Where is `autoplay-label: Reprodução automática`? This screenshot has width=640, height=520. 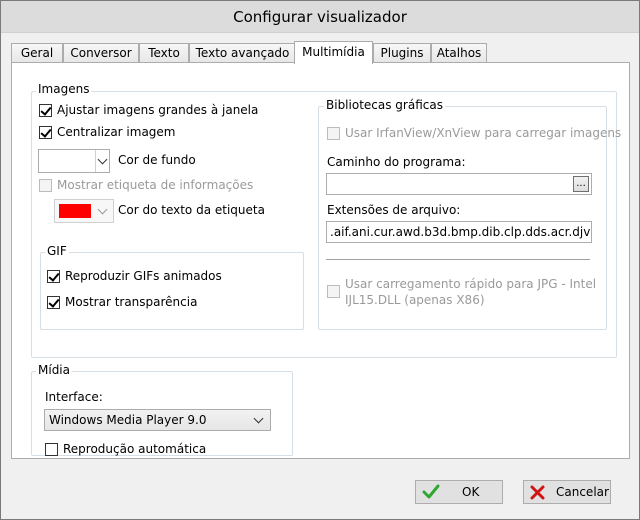 autoplay-label: Reprodução automática is located at coordinates (135, 449).